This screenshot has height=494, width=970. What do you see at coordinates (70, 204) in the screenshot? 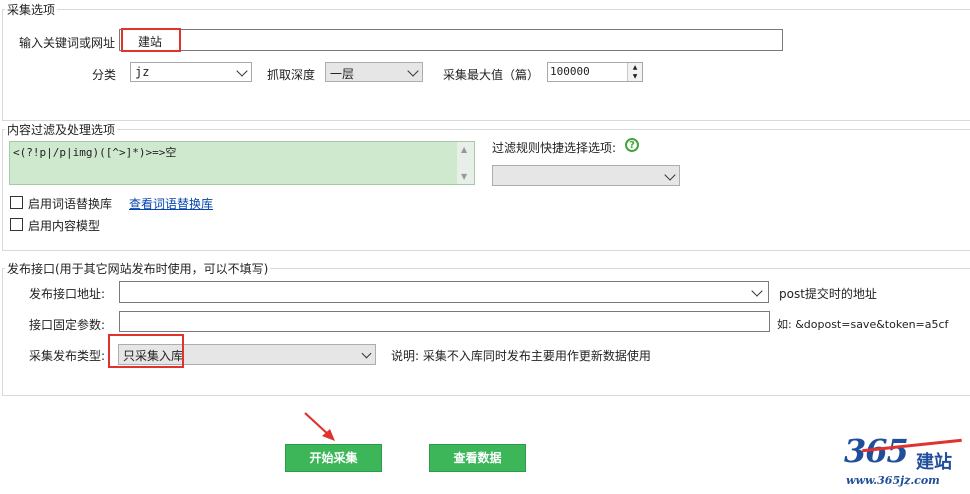
I see `replace-lib-label: 启用词语替换库` at bounding box center [70, 204].